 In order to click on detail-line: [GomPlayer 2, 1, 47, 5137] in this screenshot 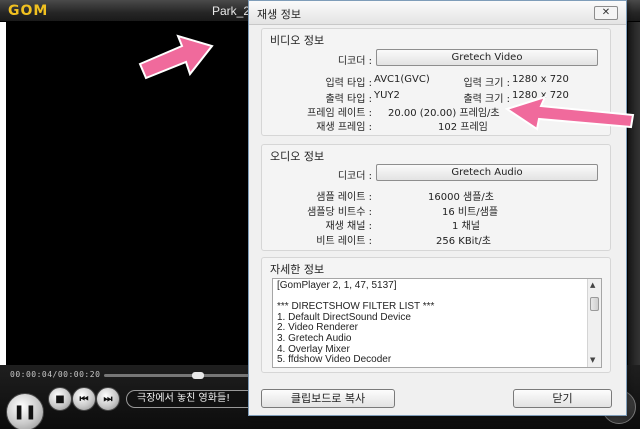, I will do `click(337, 285)`.